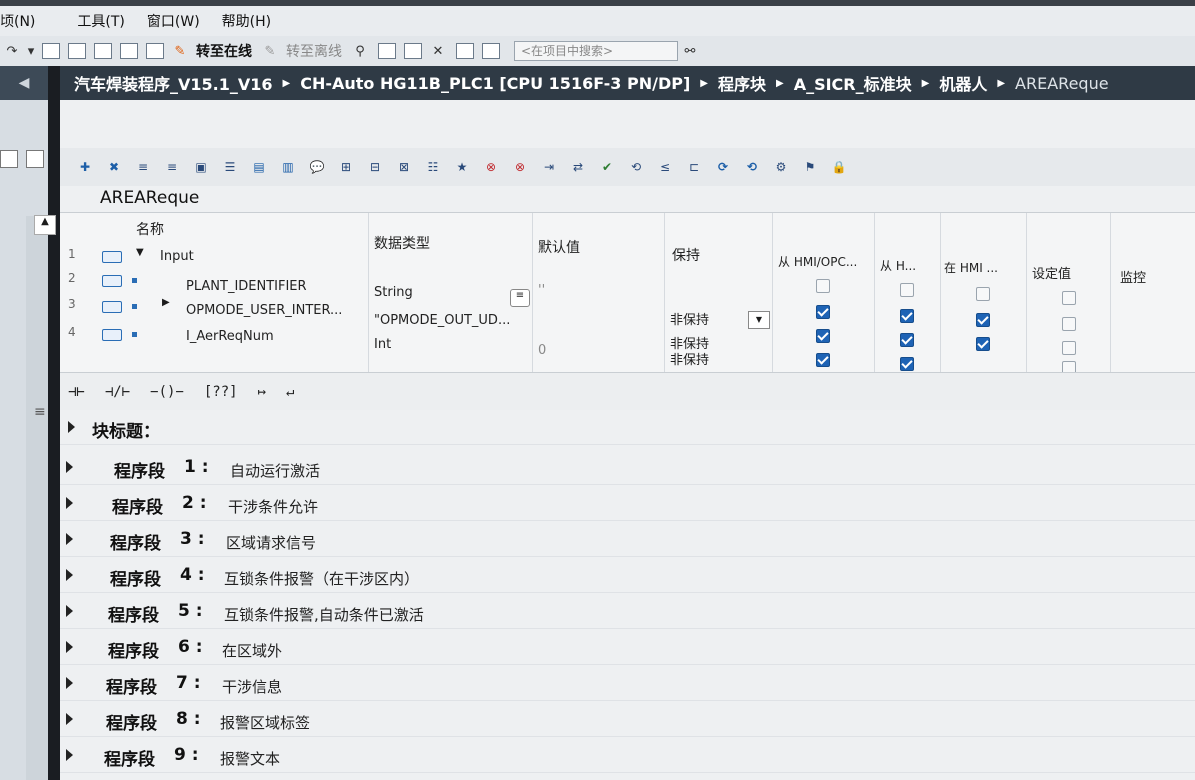  What do you see at coordinates (45, 225) in the screenshot?
I see `collapse-interface-icon: ▲` at bounding box center [45, 225].